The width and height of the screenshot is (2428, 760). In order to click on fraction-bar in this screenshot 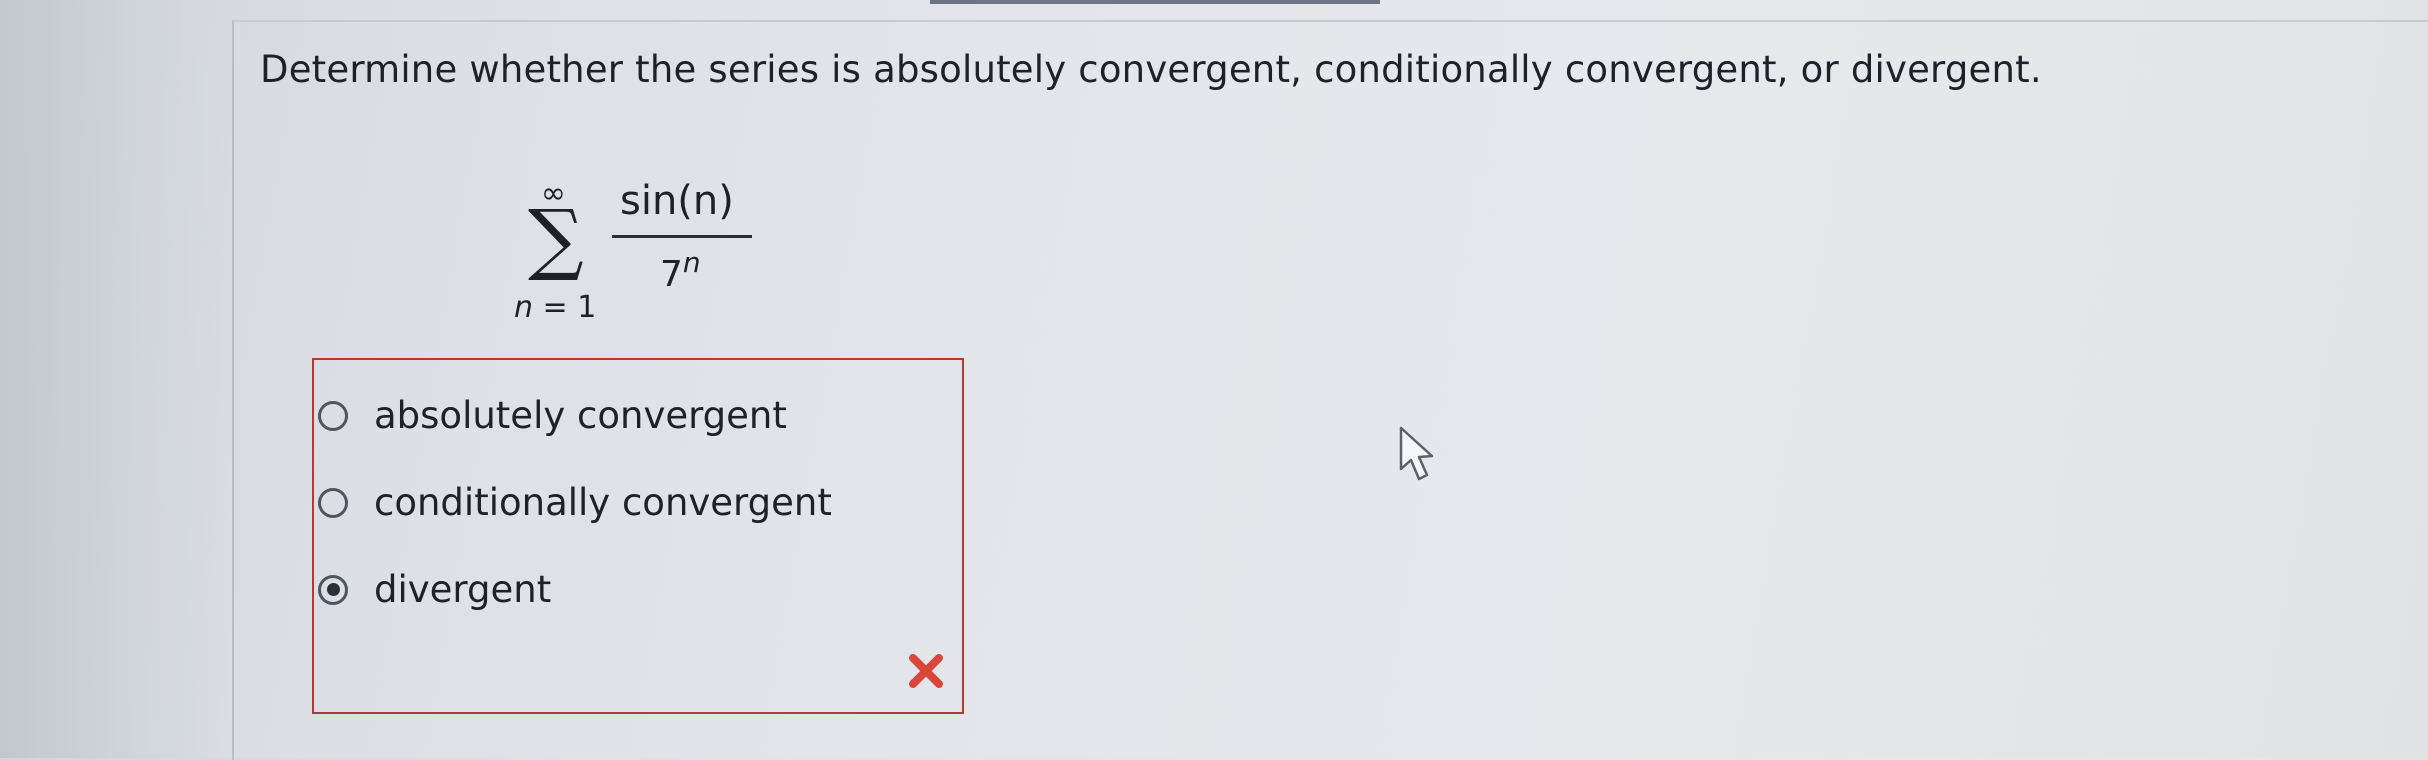, I will do `click(682, 236)`.